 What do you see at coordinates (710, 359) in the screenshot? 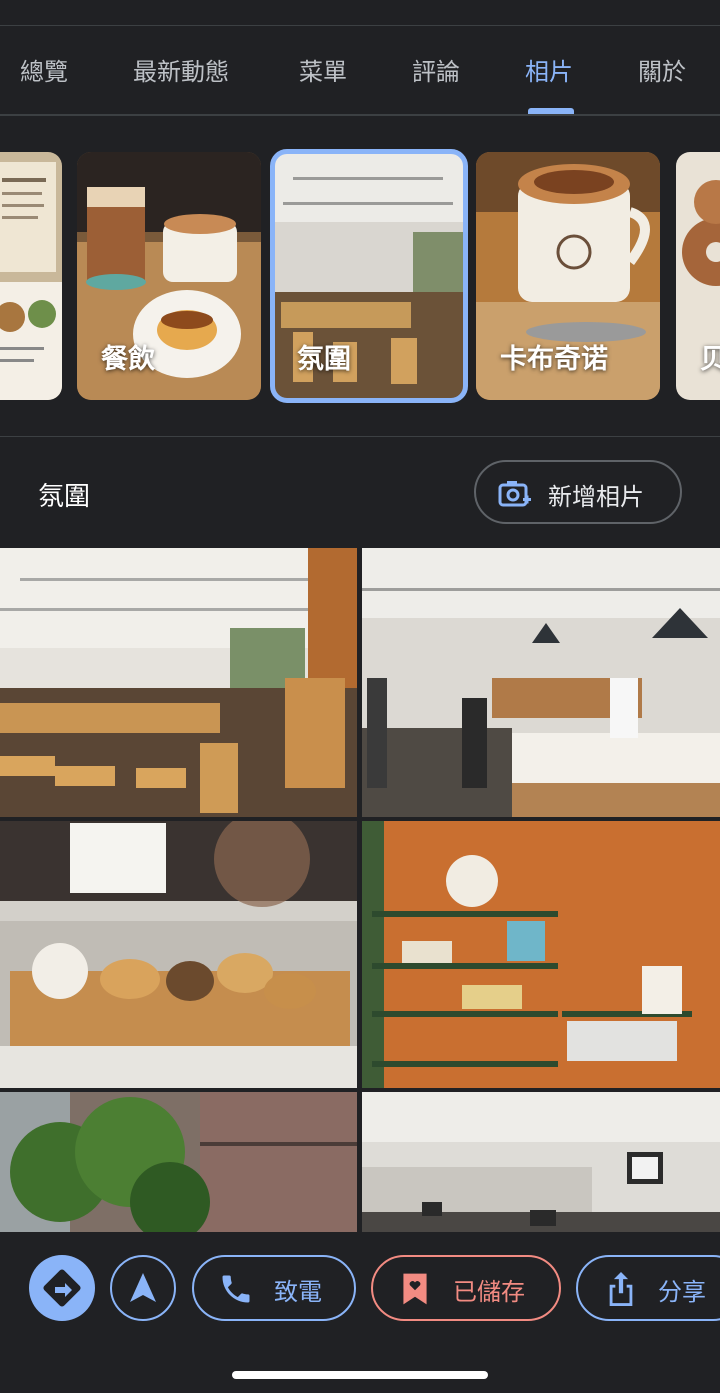
I see `category-label: 贝` at bounding box center [710, 359].